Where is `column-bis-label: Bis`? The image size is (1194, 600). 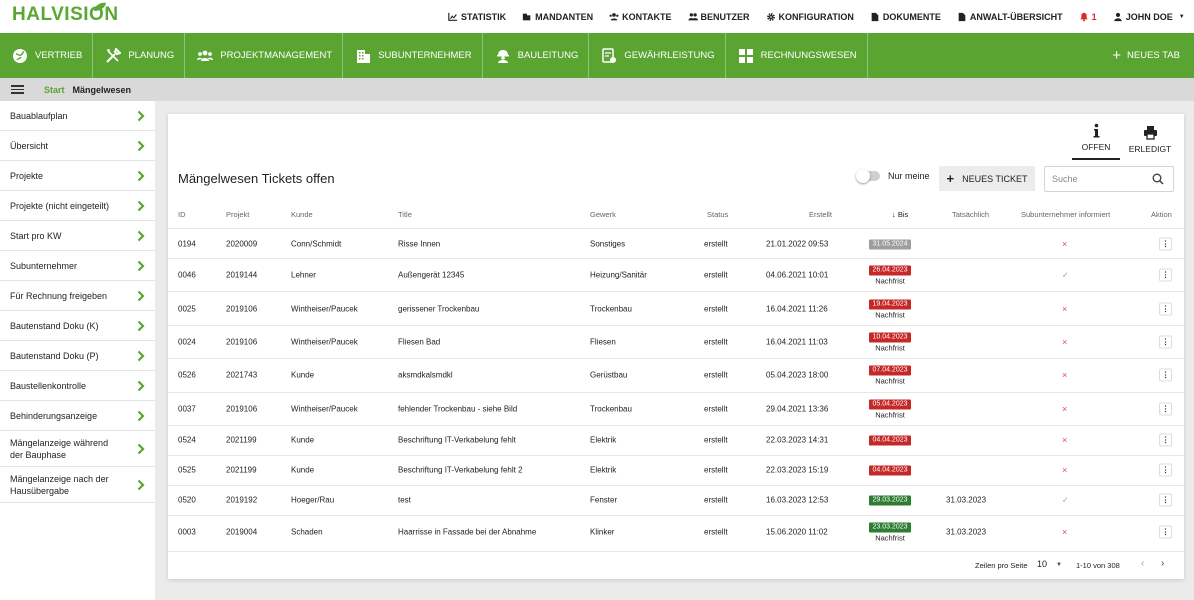
column-bis-label: Bis is located at coordinates (903, 214).